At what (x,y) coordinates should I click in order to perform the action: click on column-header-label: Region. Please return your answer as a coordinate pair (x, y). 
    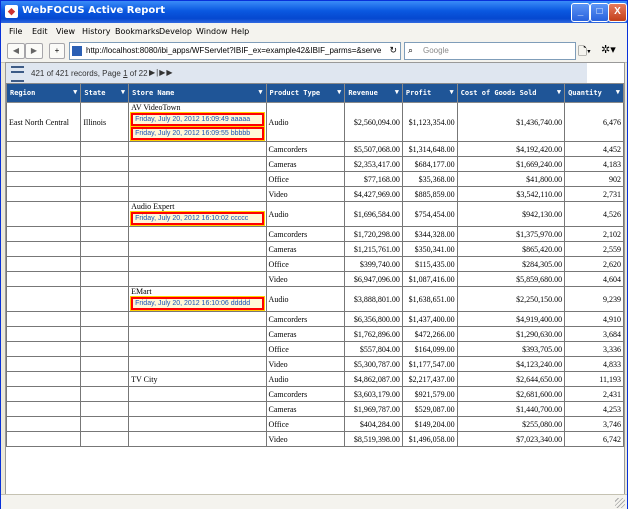
    Looking at the image, I should click on (23, 93).